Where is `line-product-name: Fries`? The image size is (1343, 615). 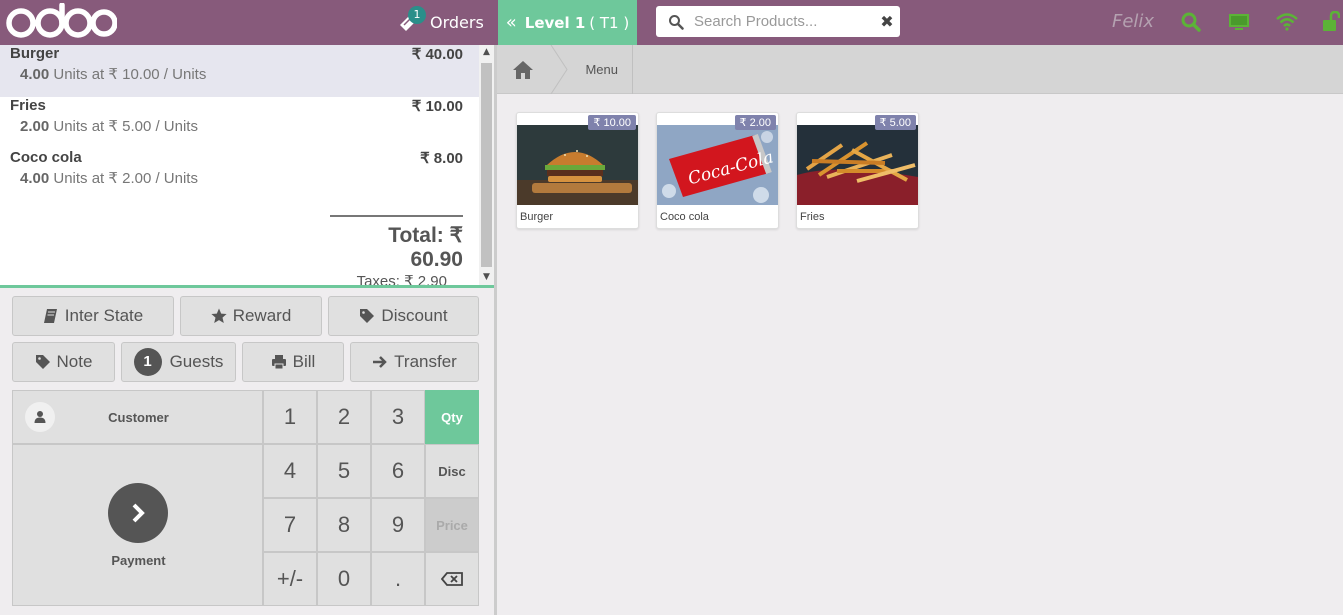
line-product-name: Fries is located at coordinates (28, 105).